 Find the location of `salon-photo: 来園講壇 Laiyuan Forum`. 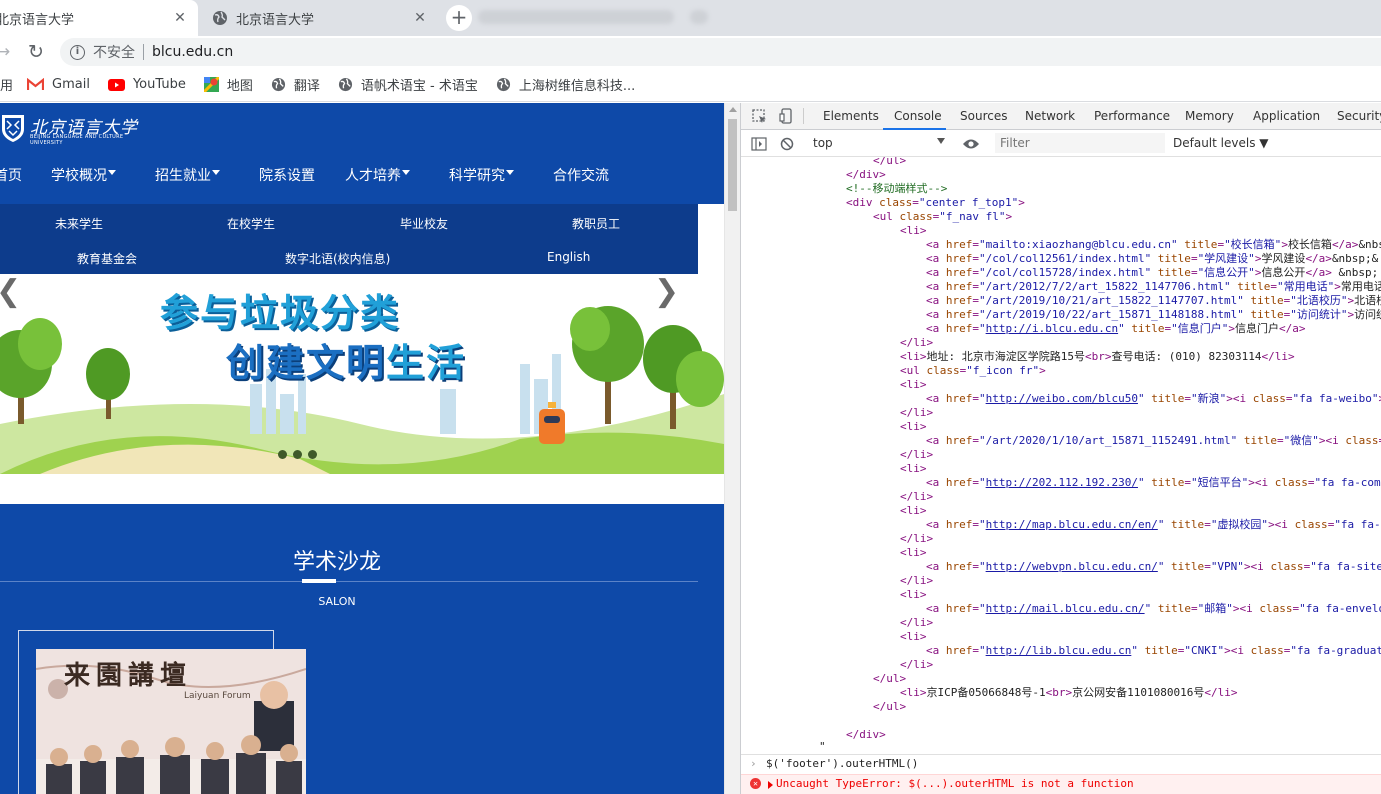

salon-photo: 来園講壇 Laiyuan Forum is located at coordinates (171, 721).